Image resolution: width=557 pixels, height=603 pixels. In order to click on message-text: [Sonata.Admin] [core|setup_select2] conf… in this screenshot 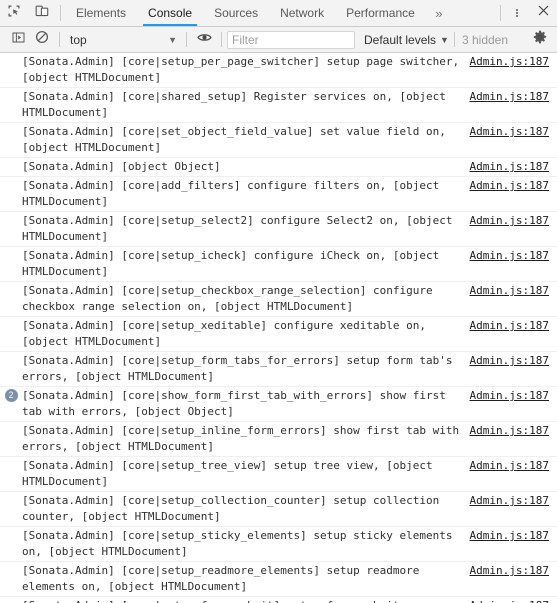, I will do `click(241, 228)`.